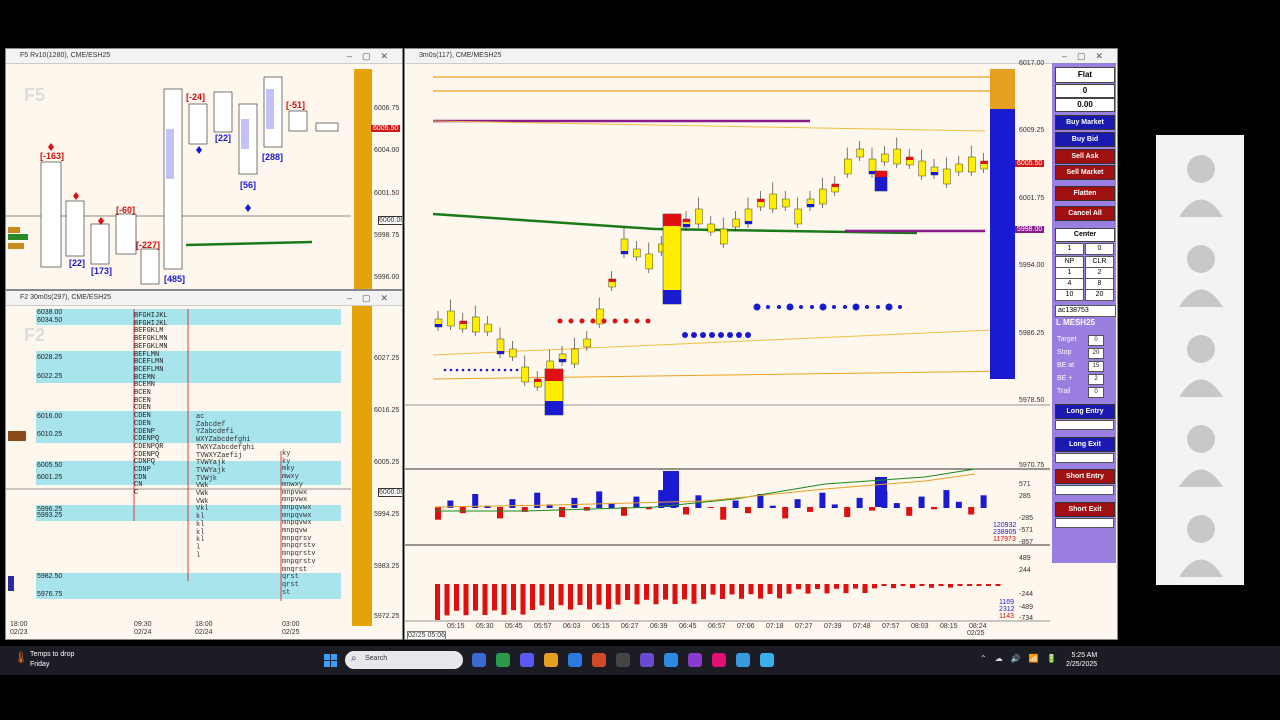 The width and height of the screenshot is (1280, 720). What do you see at coordinates (1085, 235) in the screenshot?
I see `center-button: Center` at bounding box center [1085, 235].